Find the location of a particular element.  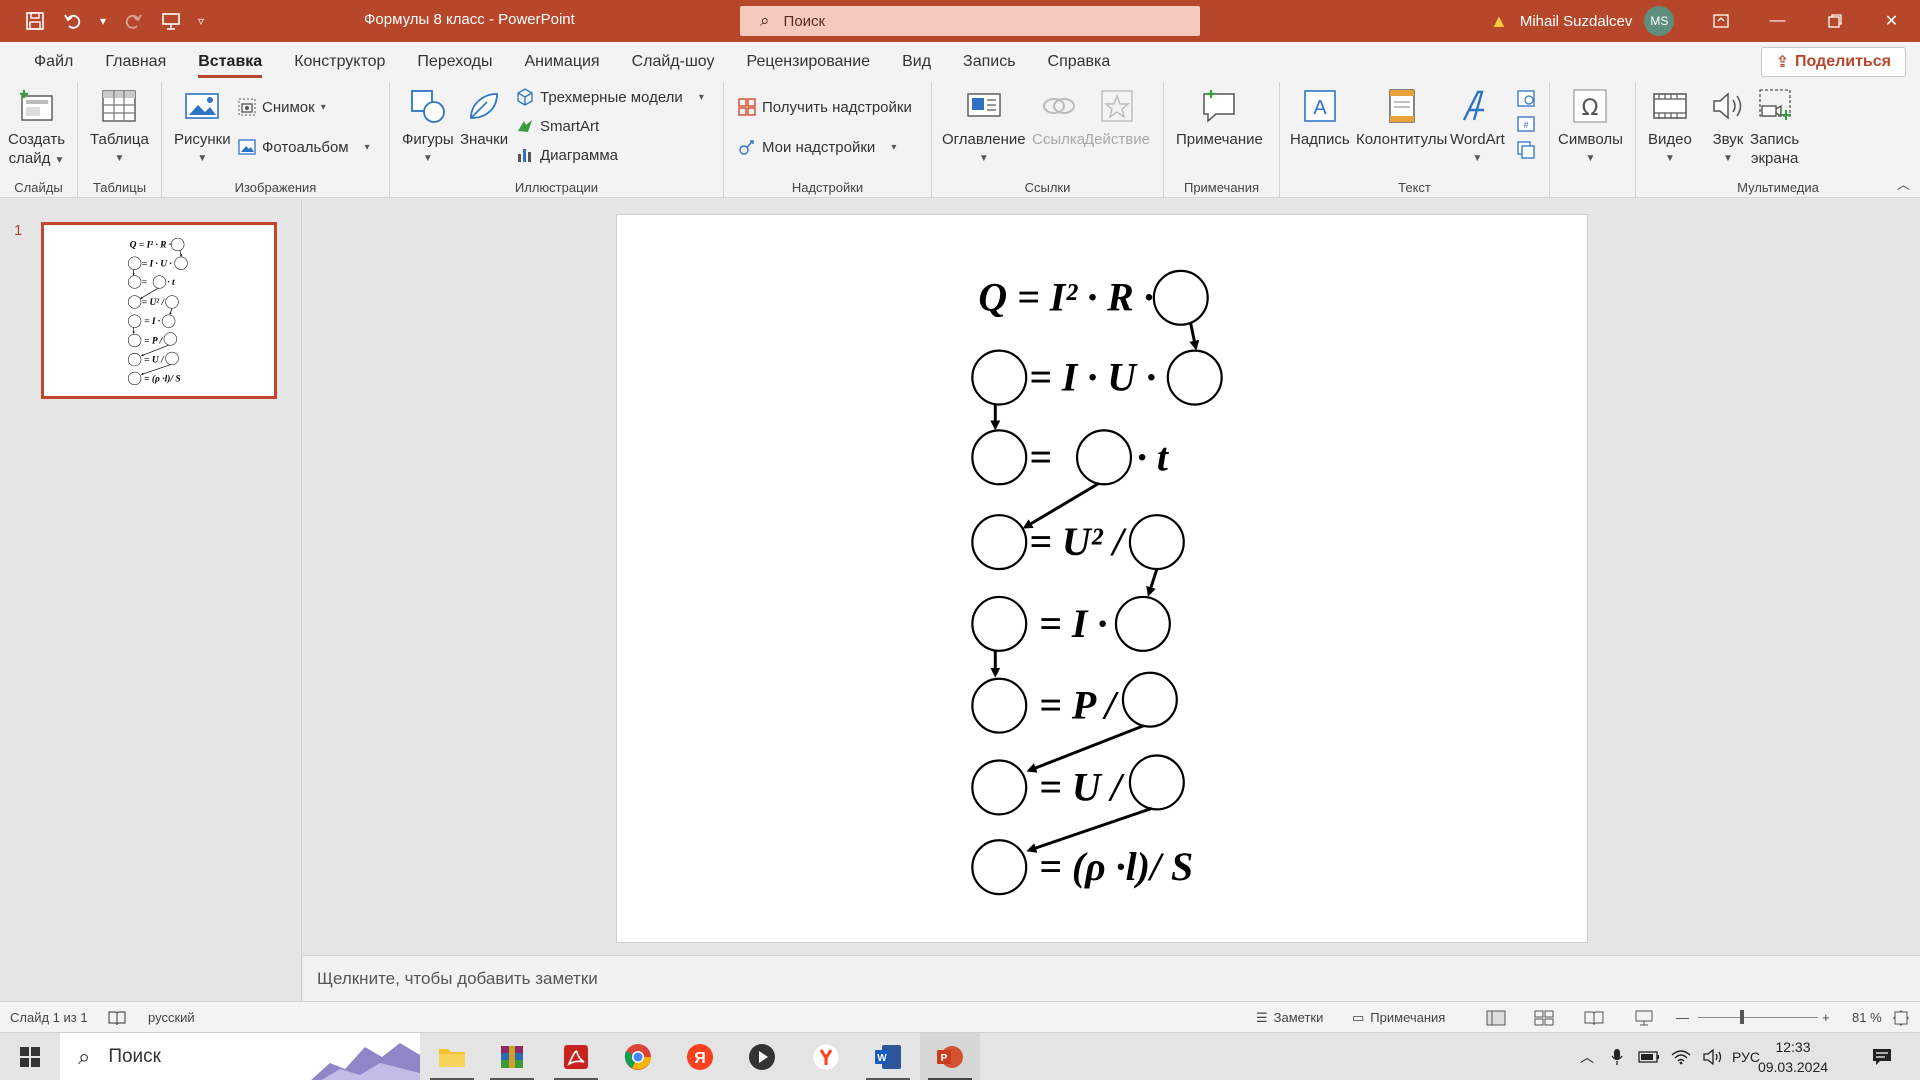

slideshow-view-icon is located at coordinates (1644, 1017).